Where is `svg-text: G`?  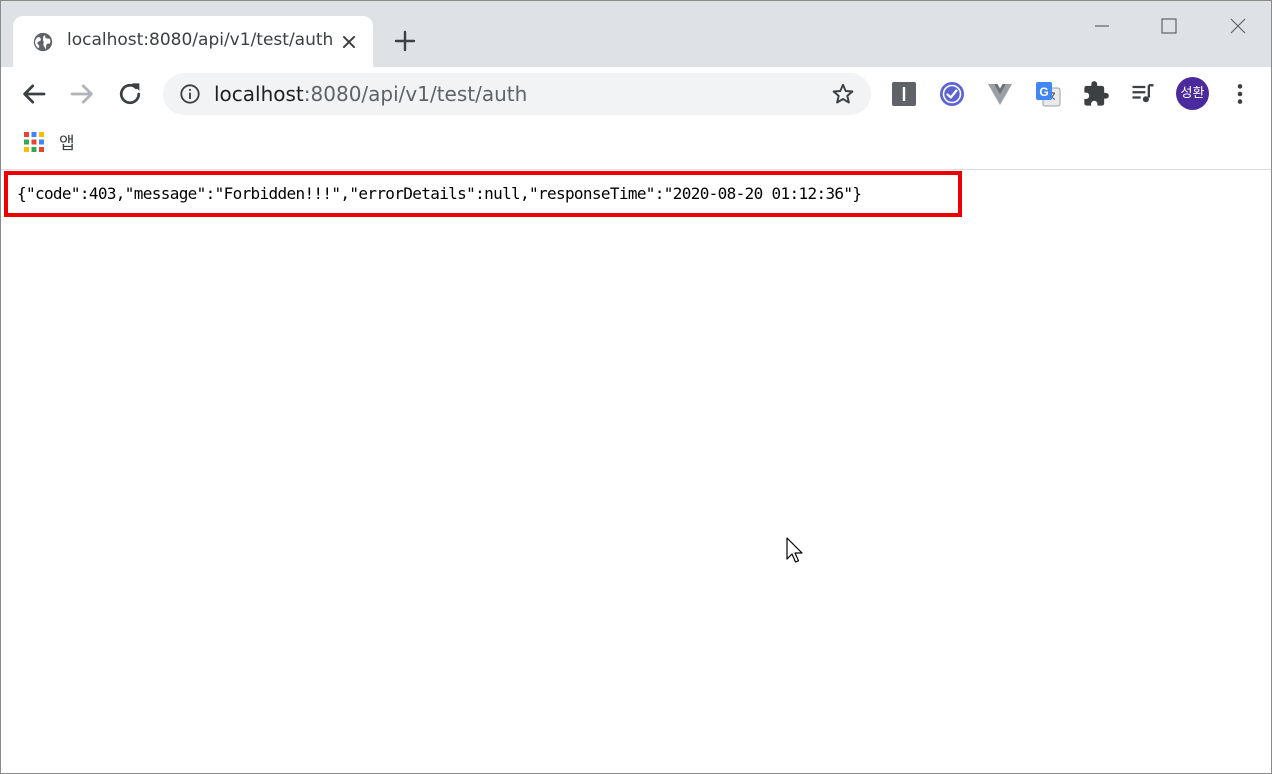 svg-text: G is located at coordinates (1043, 92).